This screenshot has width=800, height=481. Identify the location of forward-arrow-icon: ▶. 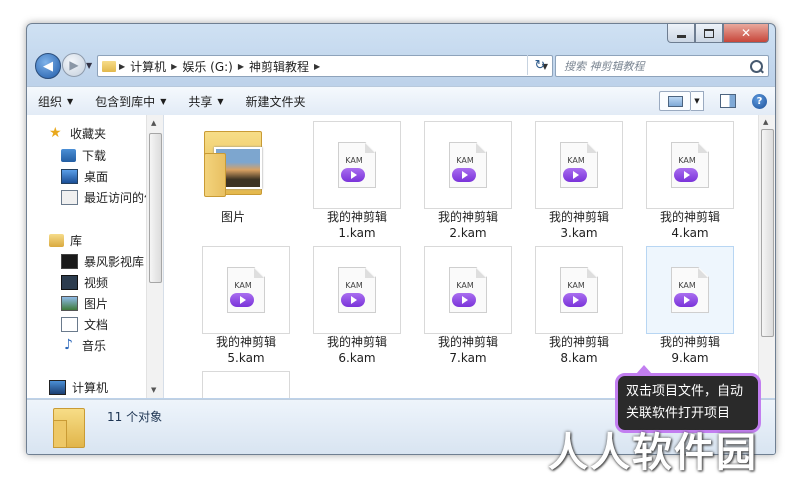
(74, 65).